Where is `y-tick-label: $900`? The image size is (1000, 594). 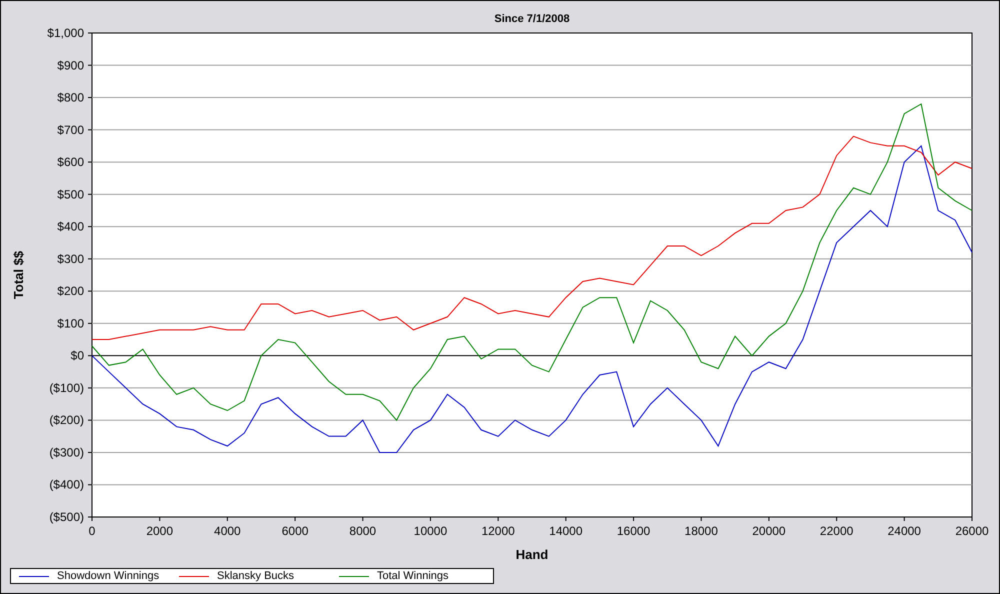 y-tick-label: $900 is located at coordinates (70, 65).